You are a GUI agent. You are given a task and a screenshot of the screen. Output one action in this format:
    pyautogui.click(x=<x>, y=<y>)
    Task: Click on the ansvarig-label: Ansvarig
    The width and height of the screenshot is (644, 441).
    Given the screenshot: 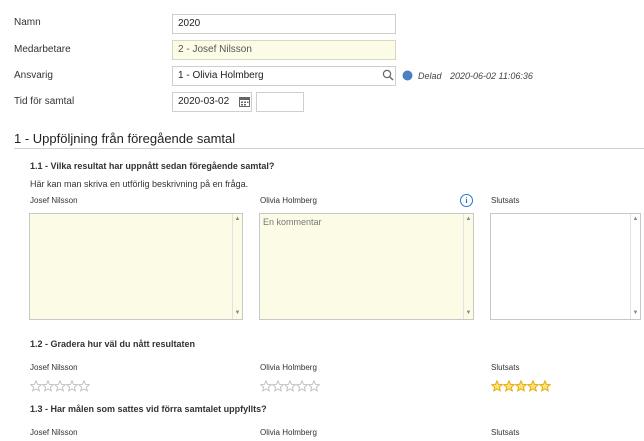 What is the action you would take?
    pyautogui.click(x=33, y=75)
    